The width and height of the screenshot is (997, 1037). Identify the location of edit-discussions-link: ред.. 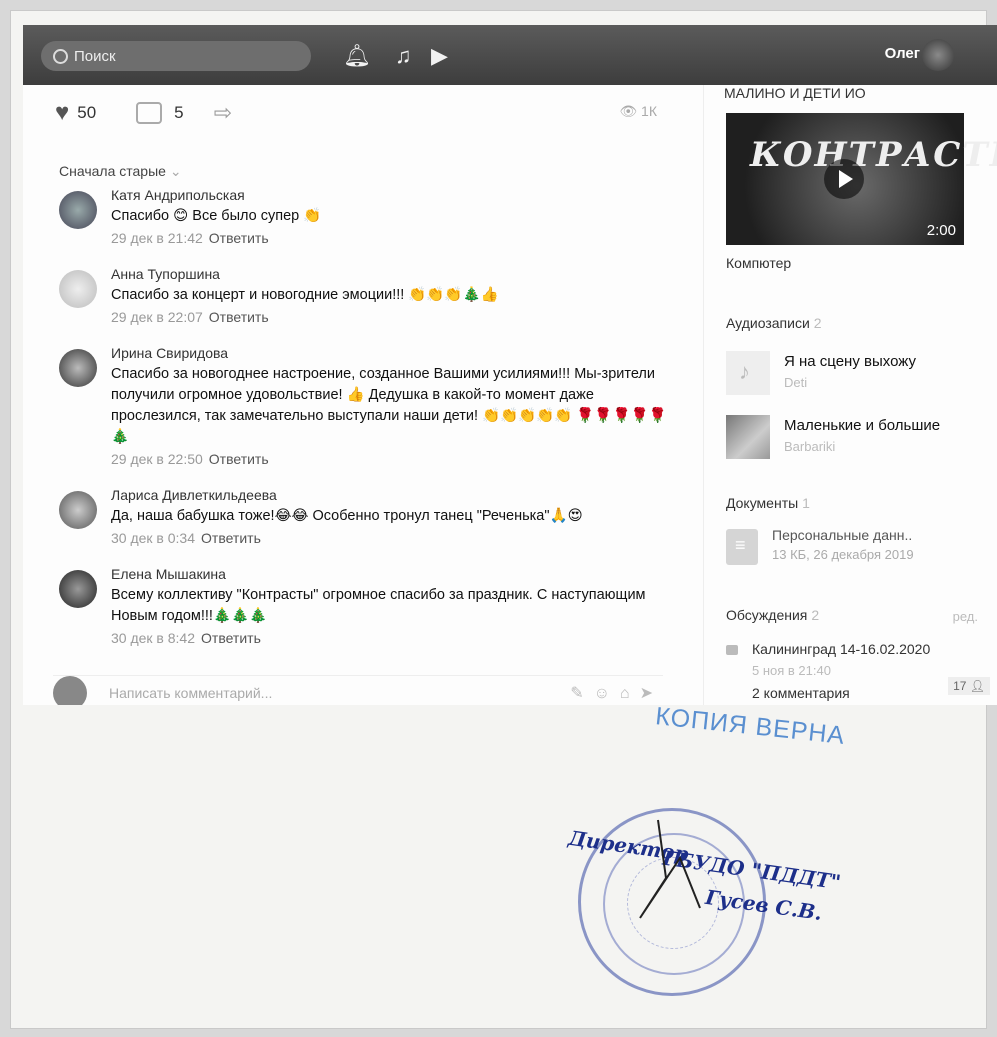
(965, 616).